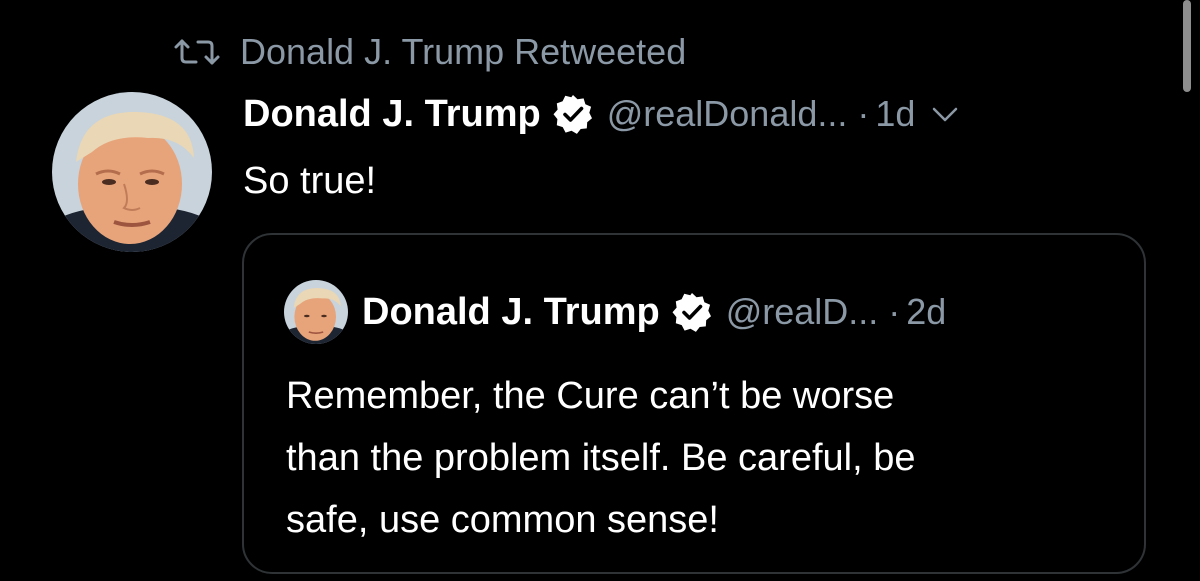 Image resolution: width=1200 pixels, height=581 pixels. I want to click on scrollbar, so click(1187, 46).